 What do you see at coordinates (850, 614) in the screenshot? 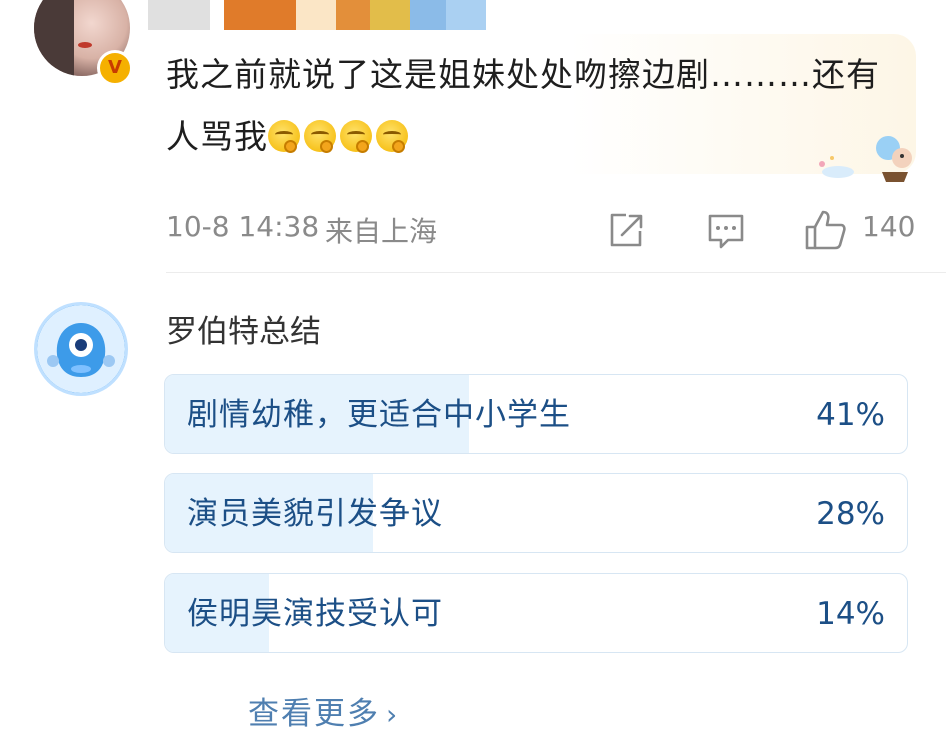
I see `poll-option-percent: 14%` at bounding box center [850, 614].